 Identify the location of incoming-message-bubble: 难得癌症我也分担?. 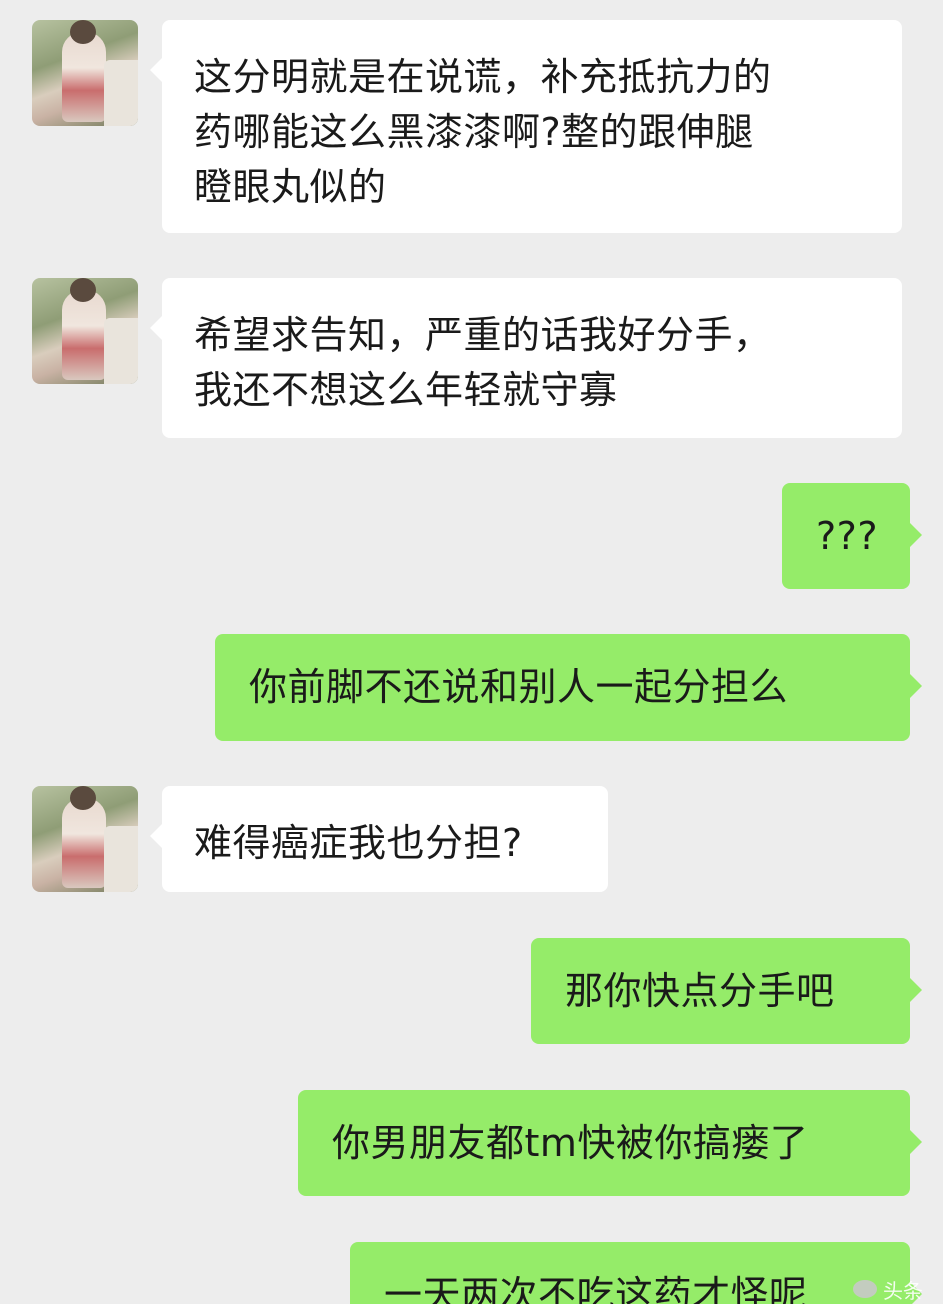
(379, 839).